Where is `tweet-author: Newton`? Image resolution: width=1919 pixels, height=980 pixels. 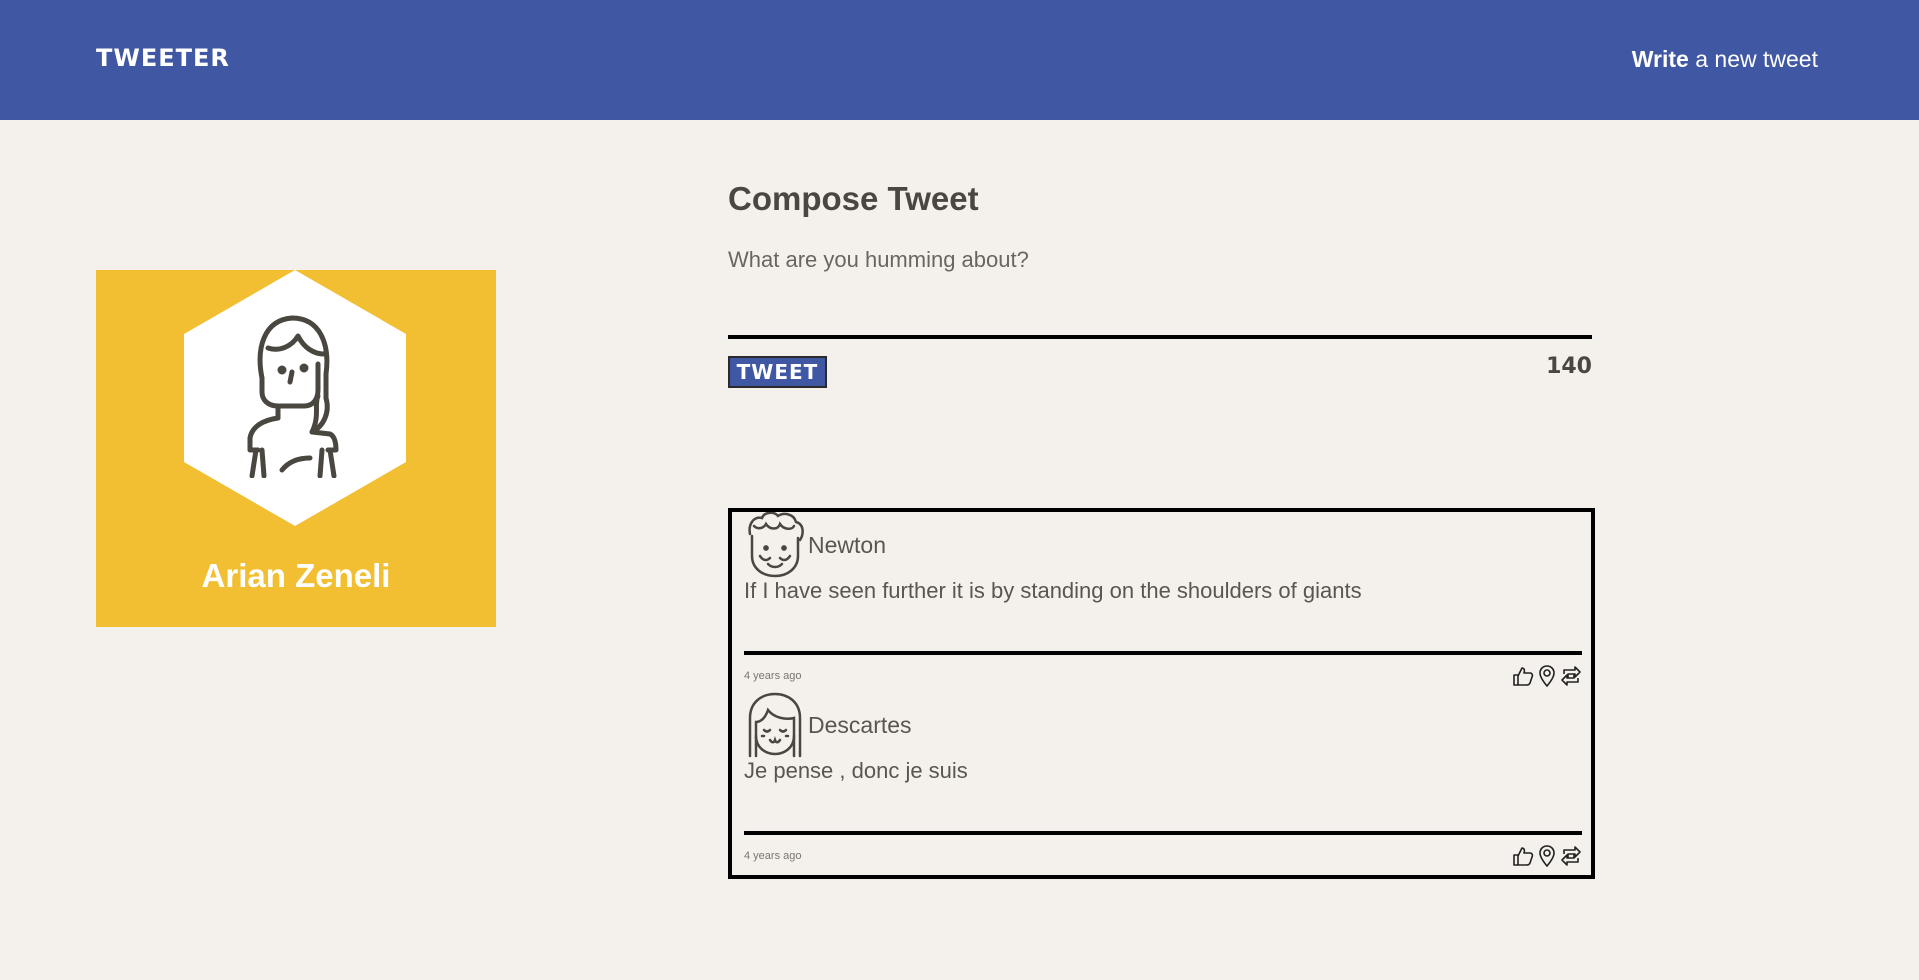
tweet-author: Newton is located at coordinates (847, 545).